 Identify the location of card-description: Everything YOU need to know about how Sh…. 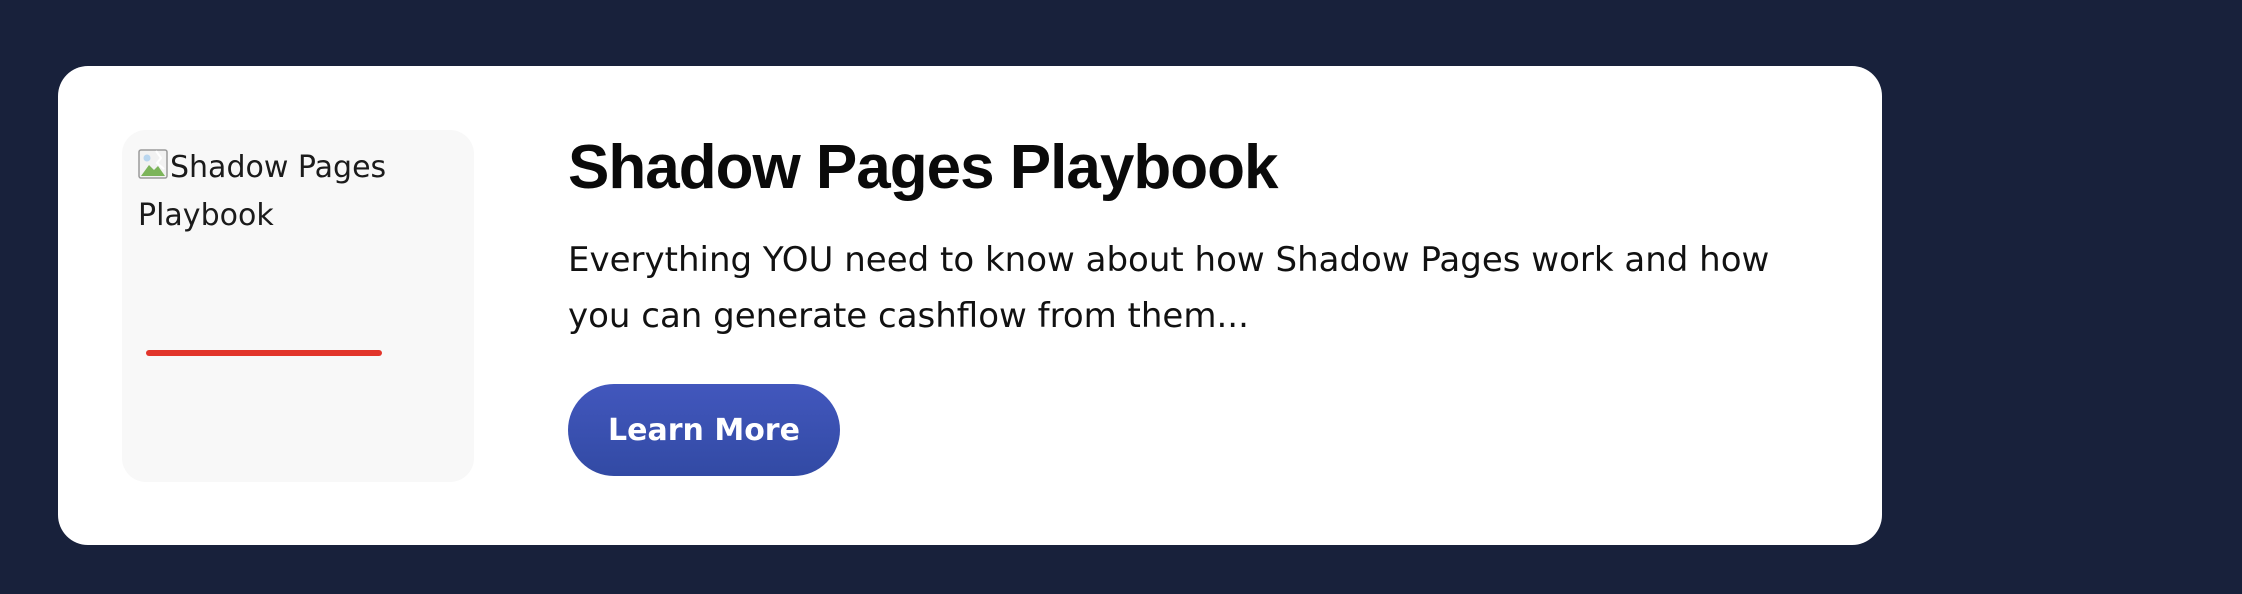
(1169, 288).